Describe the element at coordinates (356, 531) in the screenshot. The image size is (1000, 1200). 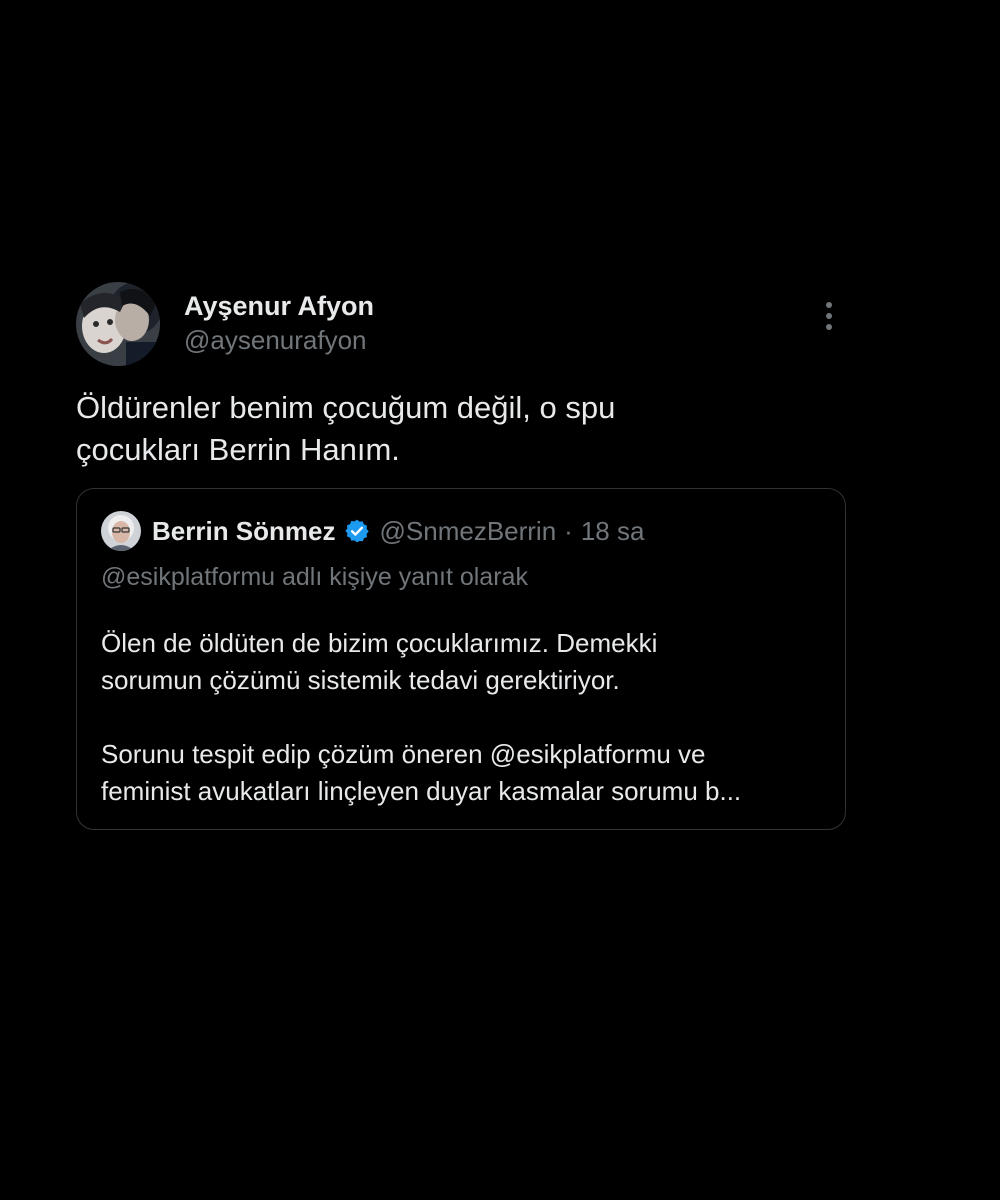
I see `verified-badge-icon` at that location.